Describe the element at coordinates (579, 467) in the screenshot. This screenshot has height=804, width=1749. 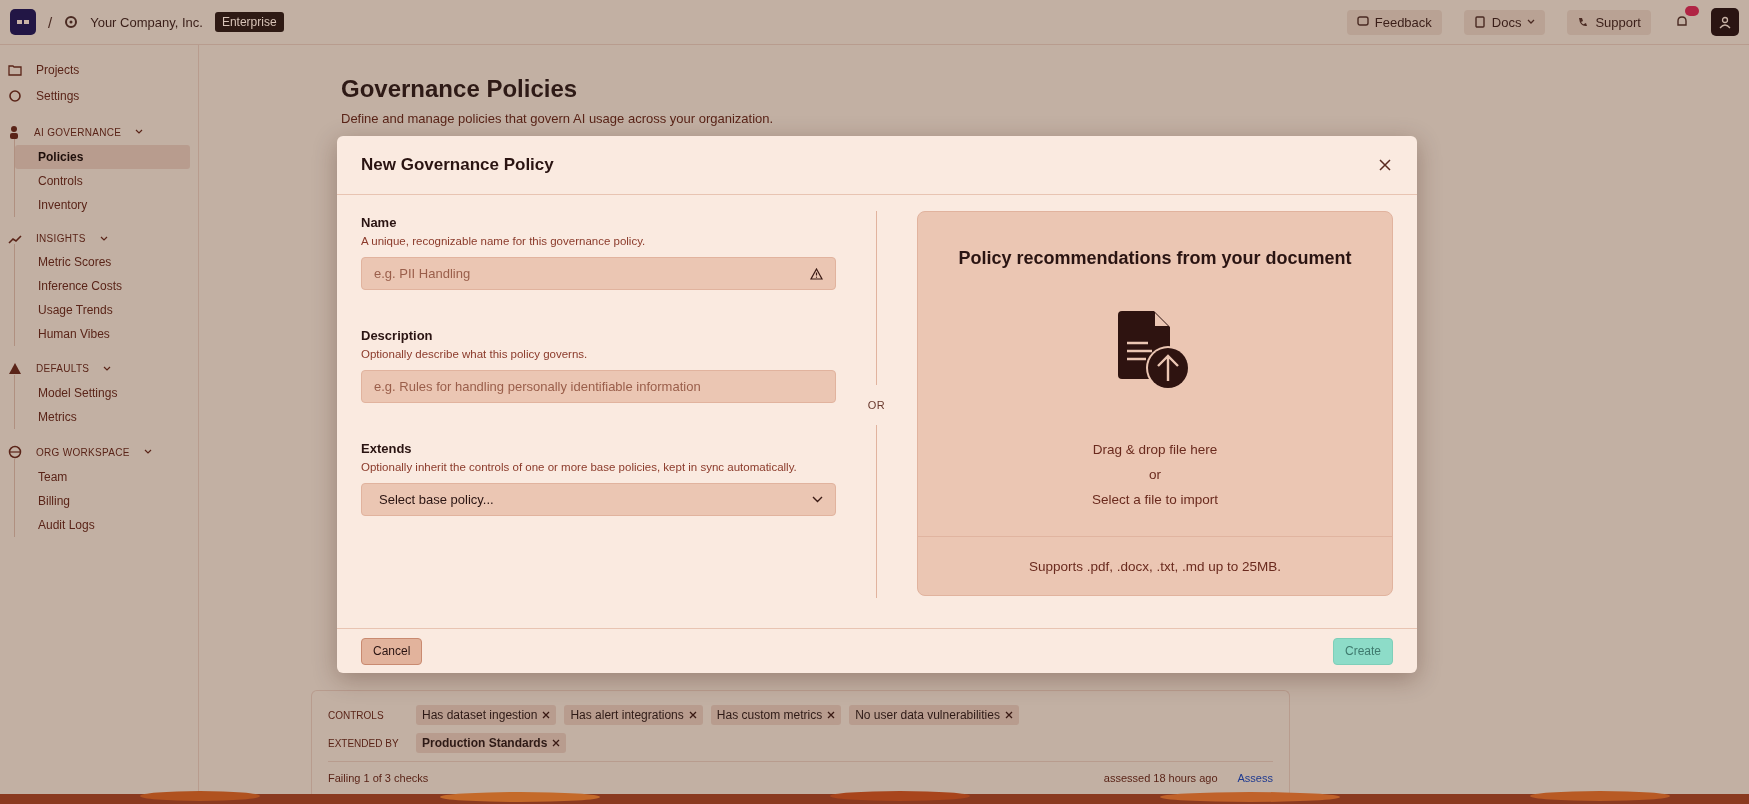
I see `field-help: Optionally inherit the controls of one or more base policies, kept in sync automatically.` at that location.